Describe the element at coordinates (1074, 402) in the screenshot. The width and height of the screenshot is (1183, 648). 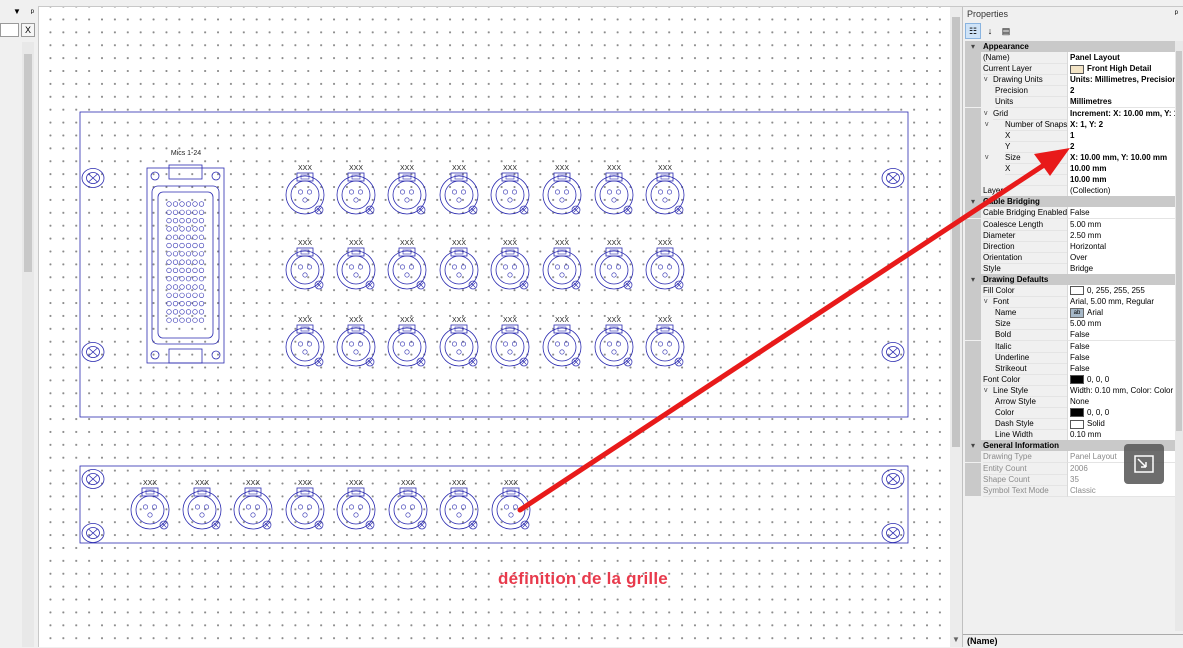
I see `property-row: Arrow Style None` at that location.